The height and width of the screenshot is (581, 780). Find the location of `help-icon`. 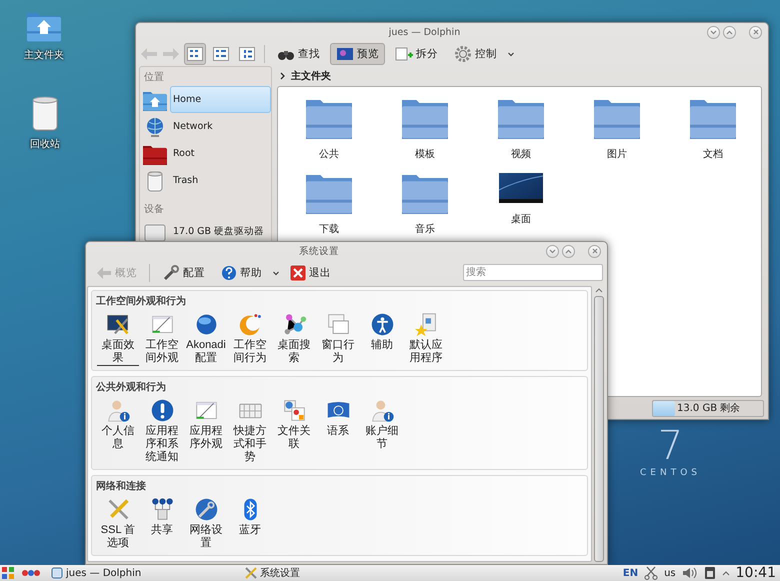

help-icon is located at coordinates (229, 272).